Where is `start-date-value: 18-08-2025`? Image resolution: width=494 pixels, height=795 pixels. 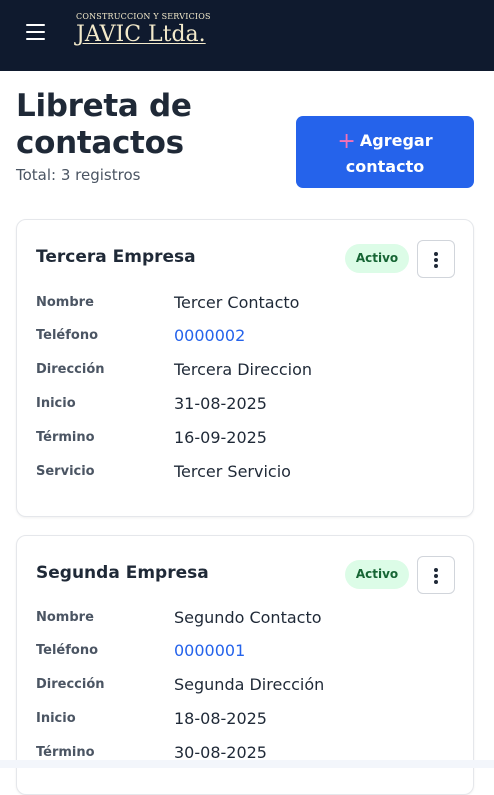
start-date-value: 18-08-2025 is located at coordinates (220, 718).